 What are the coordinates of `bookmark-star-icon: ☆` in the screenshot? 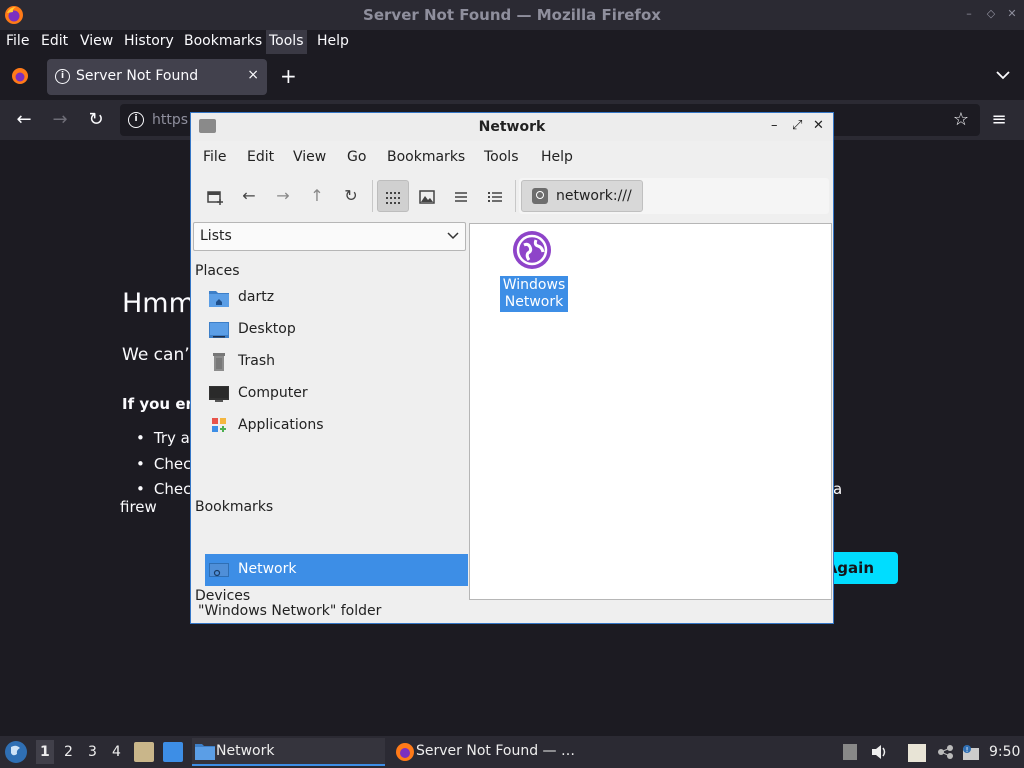 It's located at (961, 120).